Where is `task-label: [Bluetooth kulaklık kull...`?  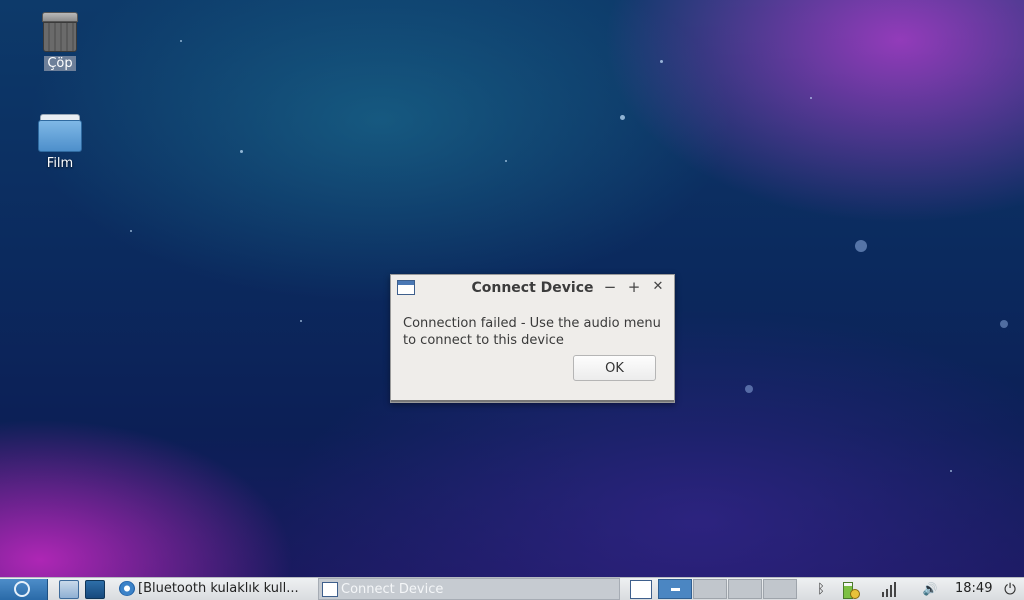
task-label: [Bluetooth kulaklık kull... is located at coordinates (218, 588).